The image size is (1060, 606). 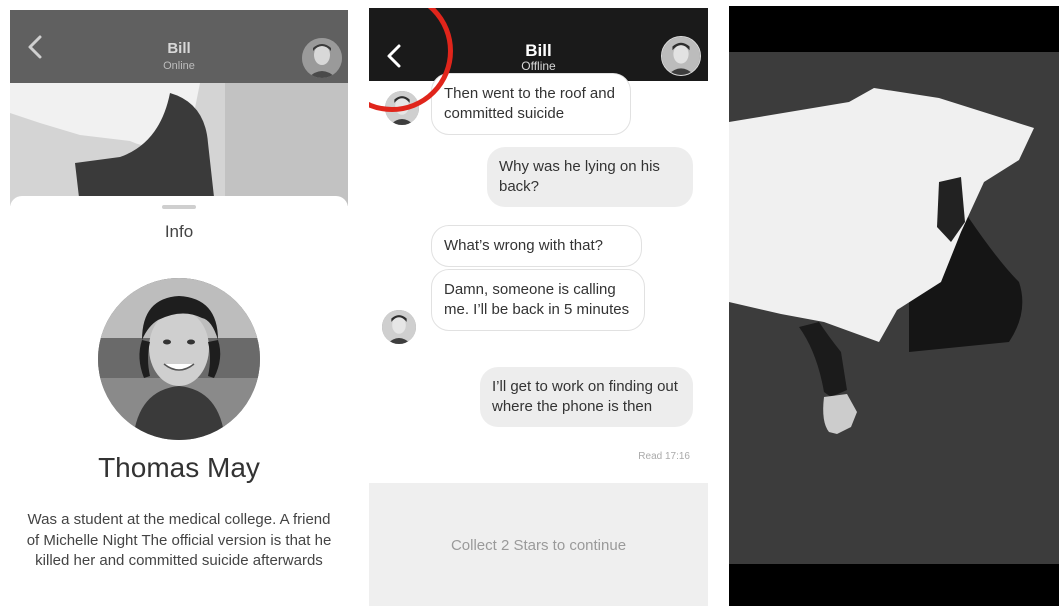 I want to click on continue-footer: Collect 2 Stars to continue, so click(x=538, y=544).